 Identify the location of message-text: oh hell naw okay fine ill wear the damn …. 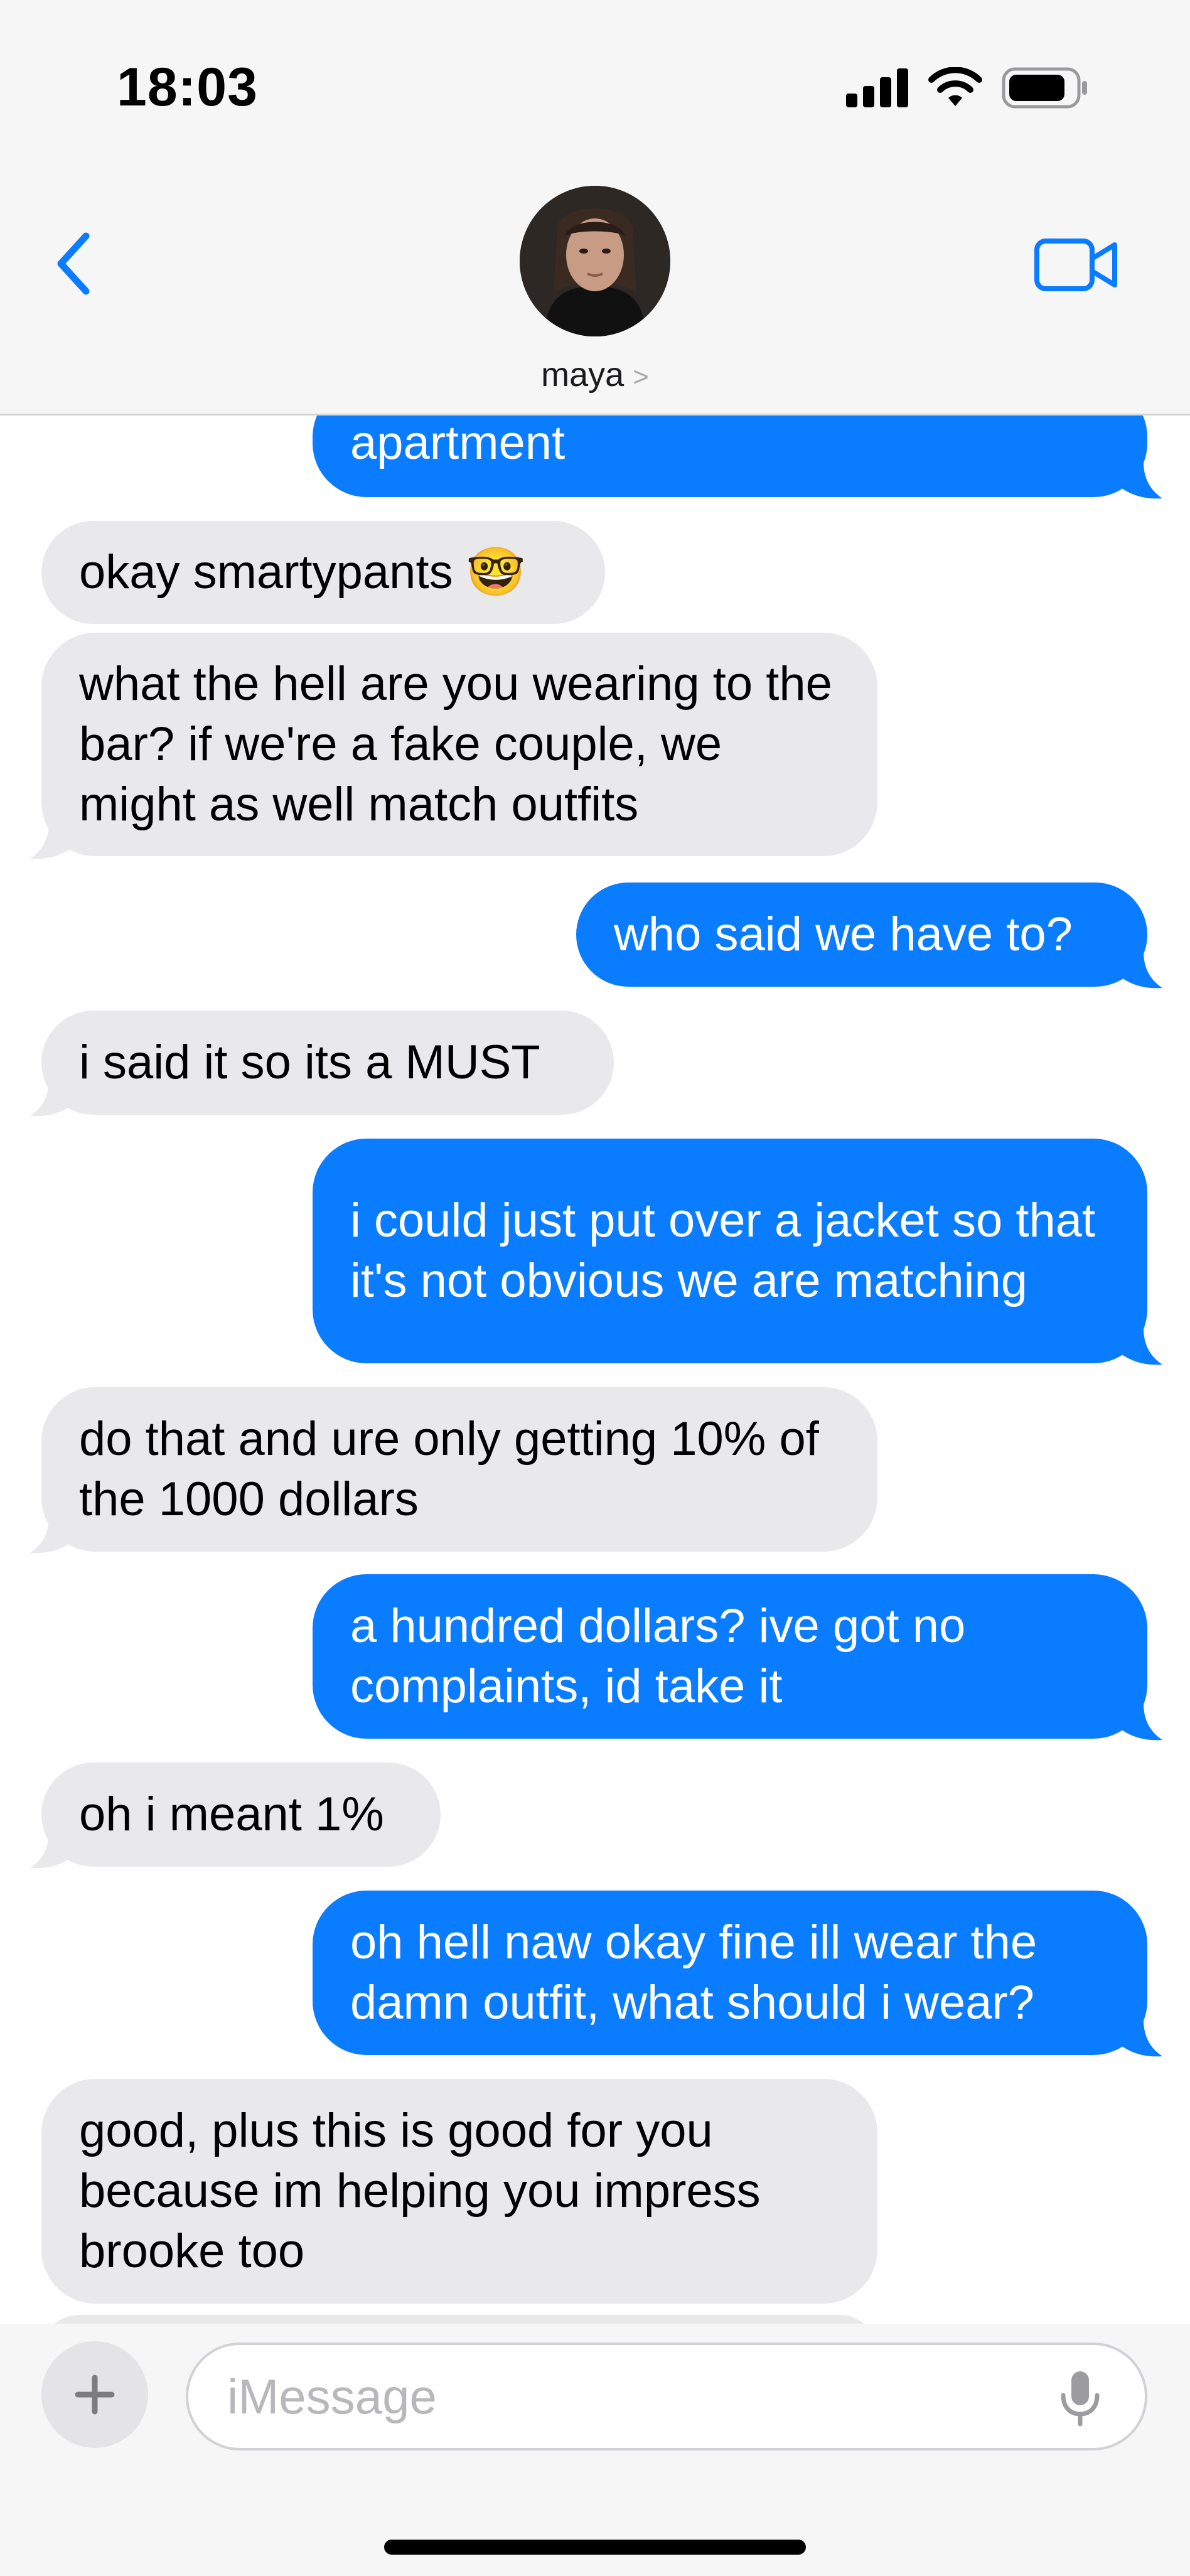
(693, 1972).